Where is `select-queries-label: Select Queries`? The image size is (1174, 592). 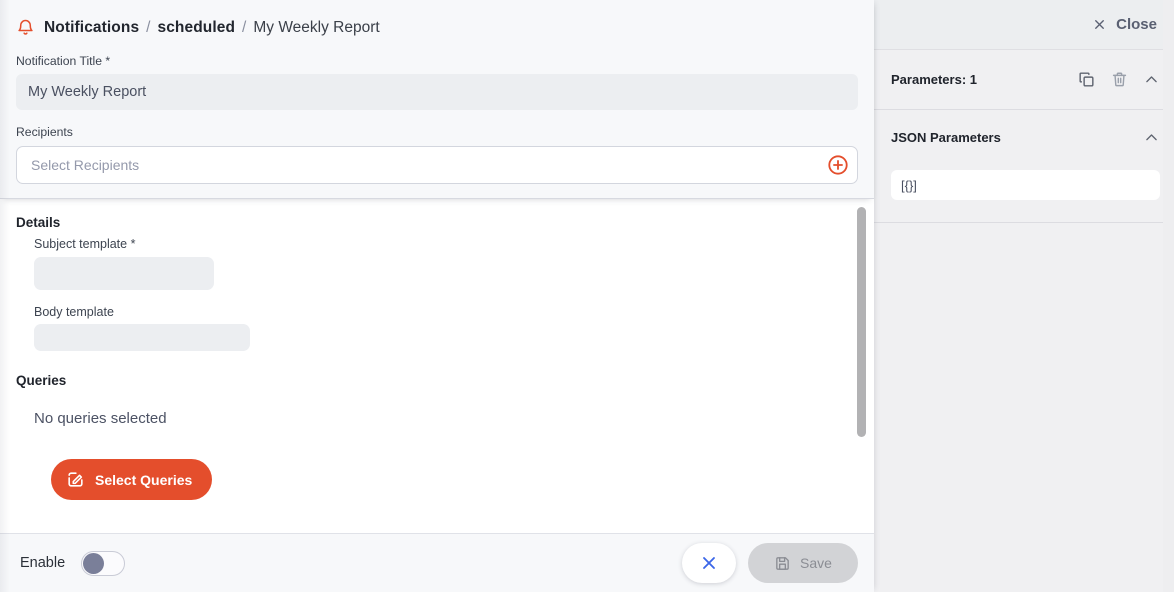
select-queries-label: Select Queries is located at coordinates (144, 479).